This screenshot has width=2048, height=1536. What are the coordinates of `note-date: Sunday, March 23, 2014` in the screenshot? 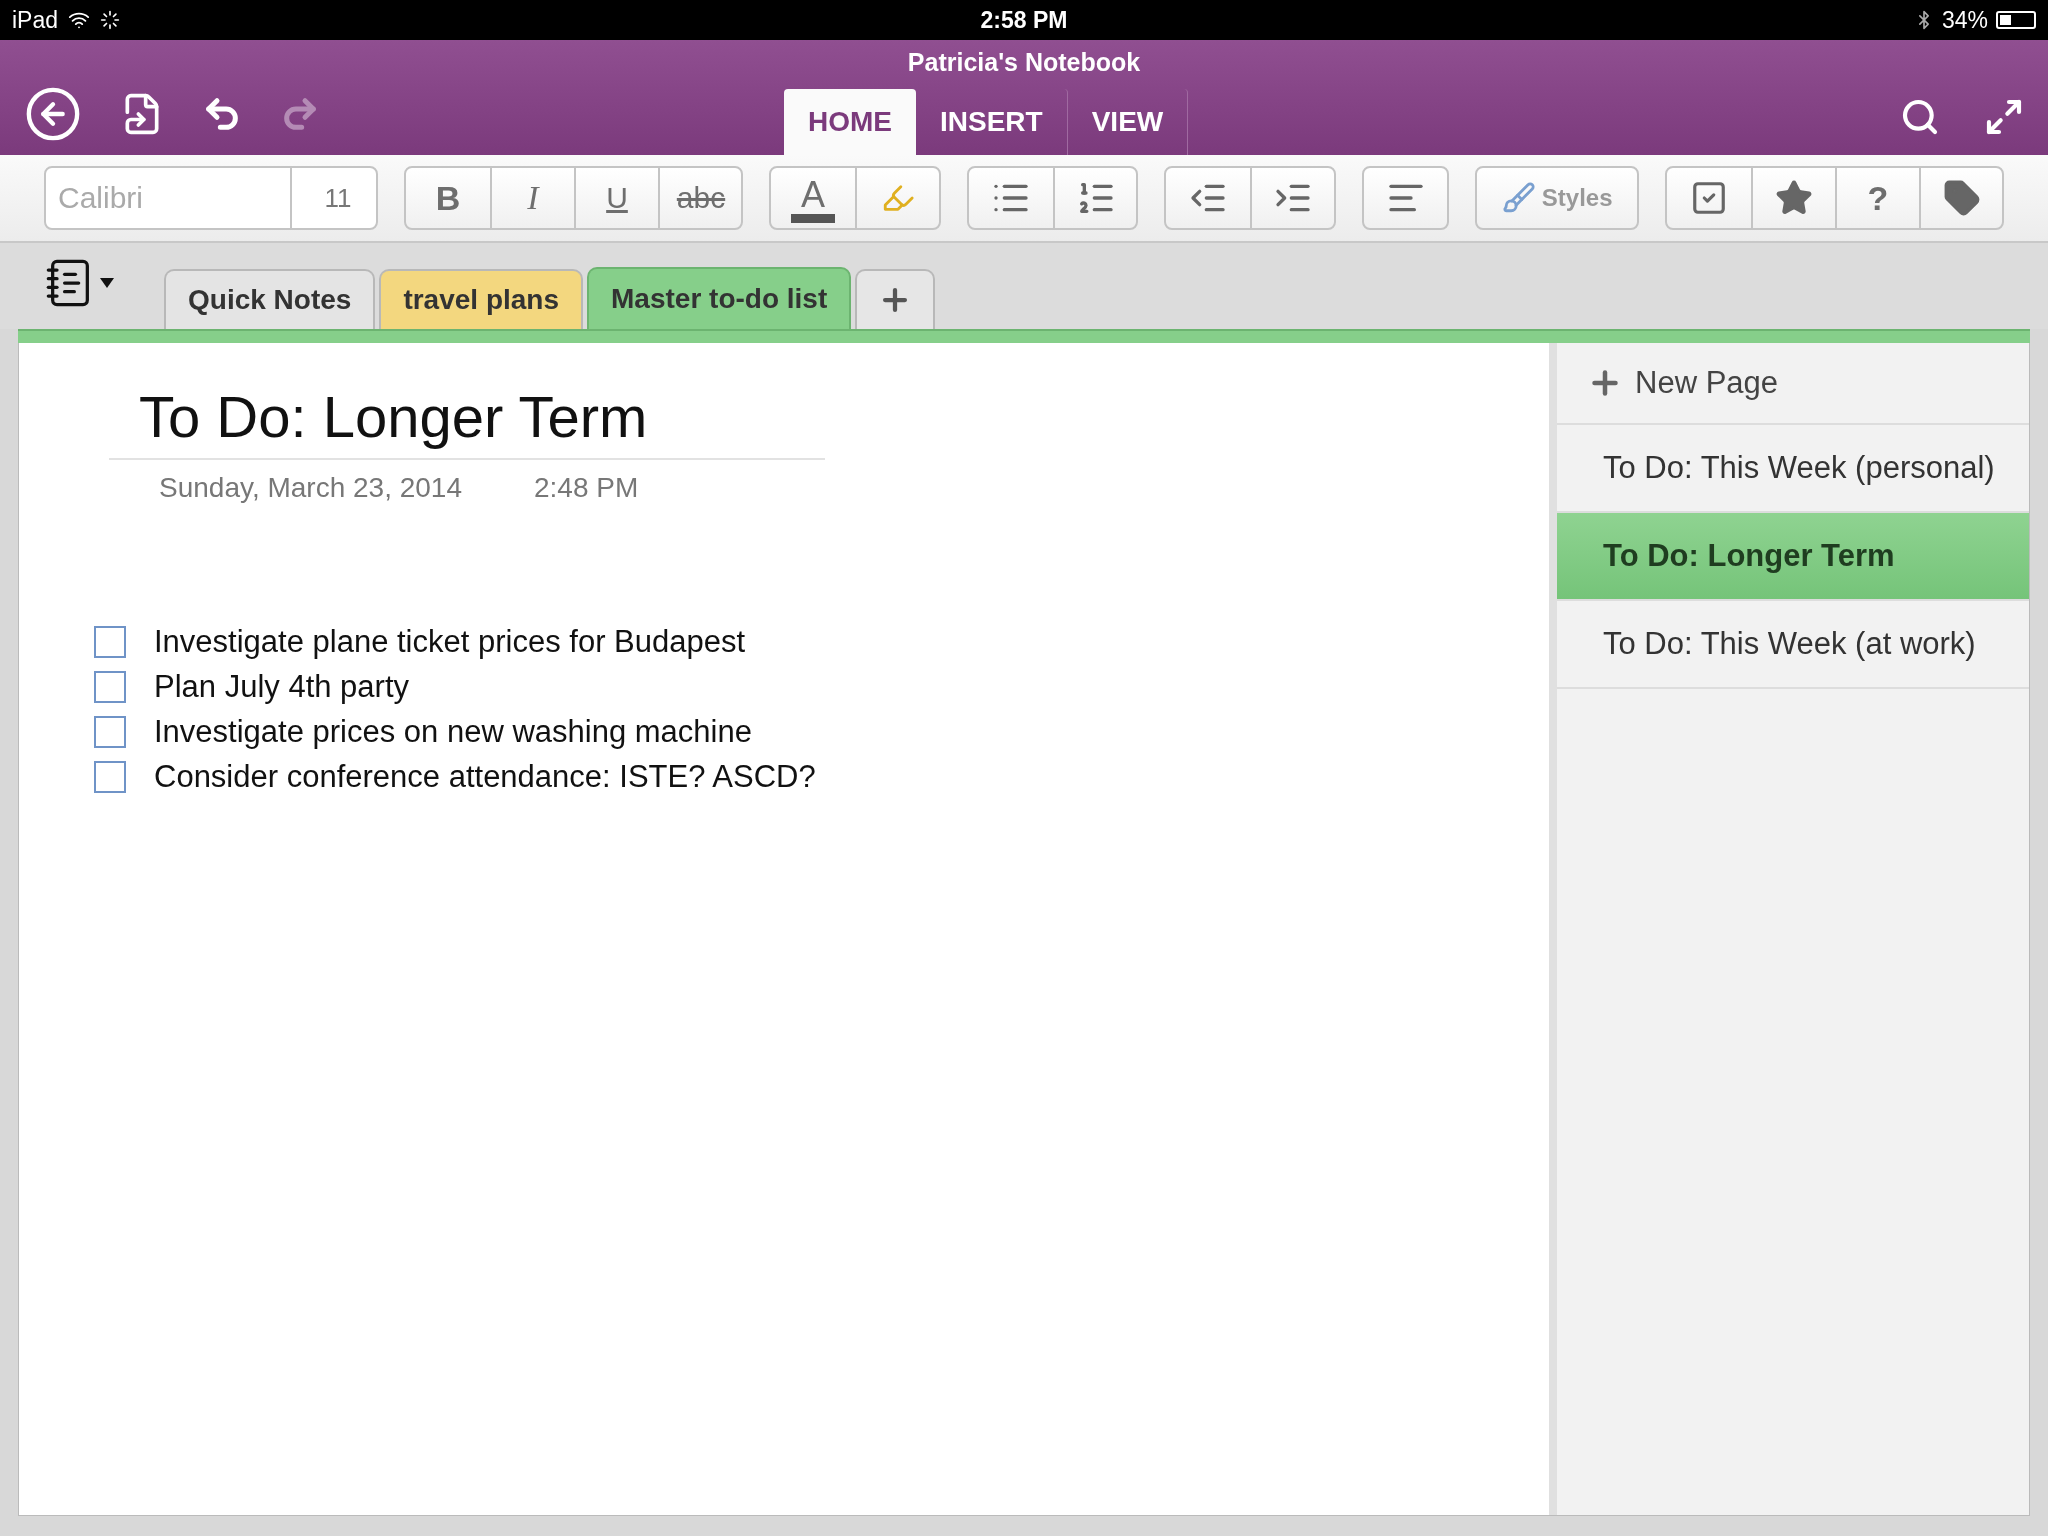 It's located at (310, 488).